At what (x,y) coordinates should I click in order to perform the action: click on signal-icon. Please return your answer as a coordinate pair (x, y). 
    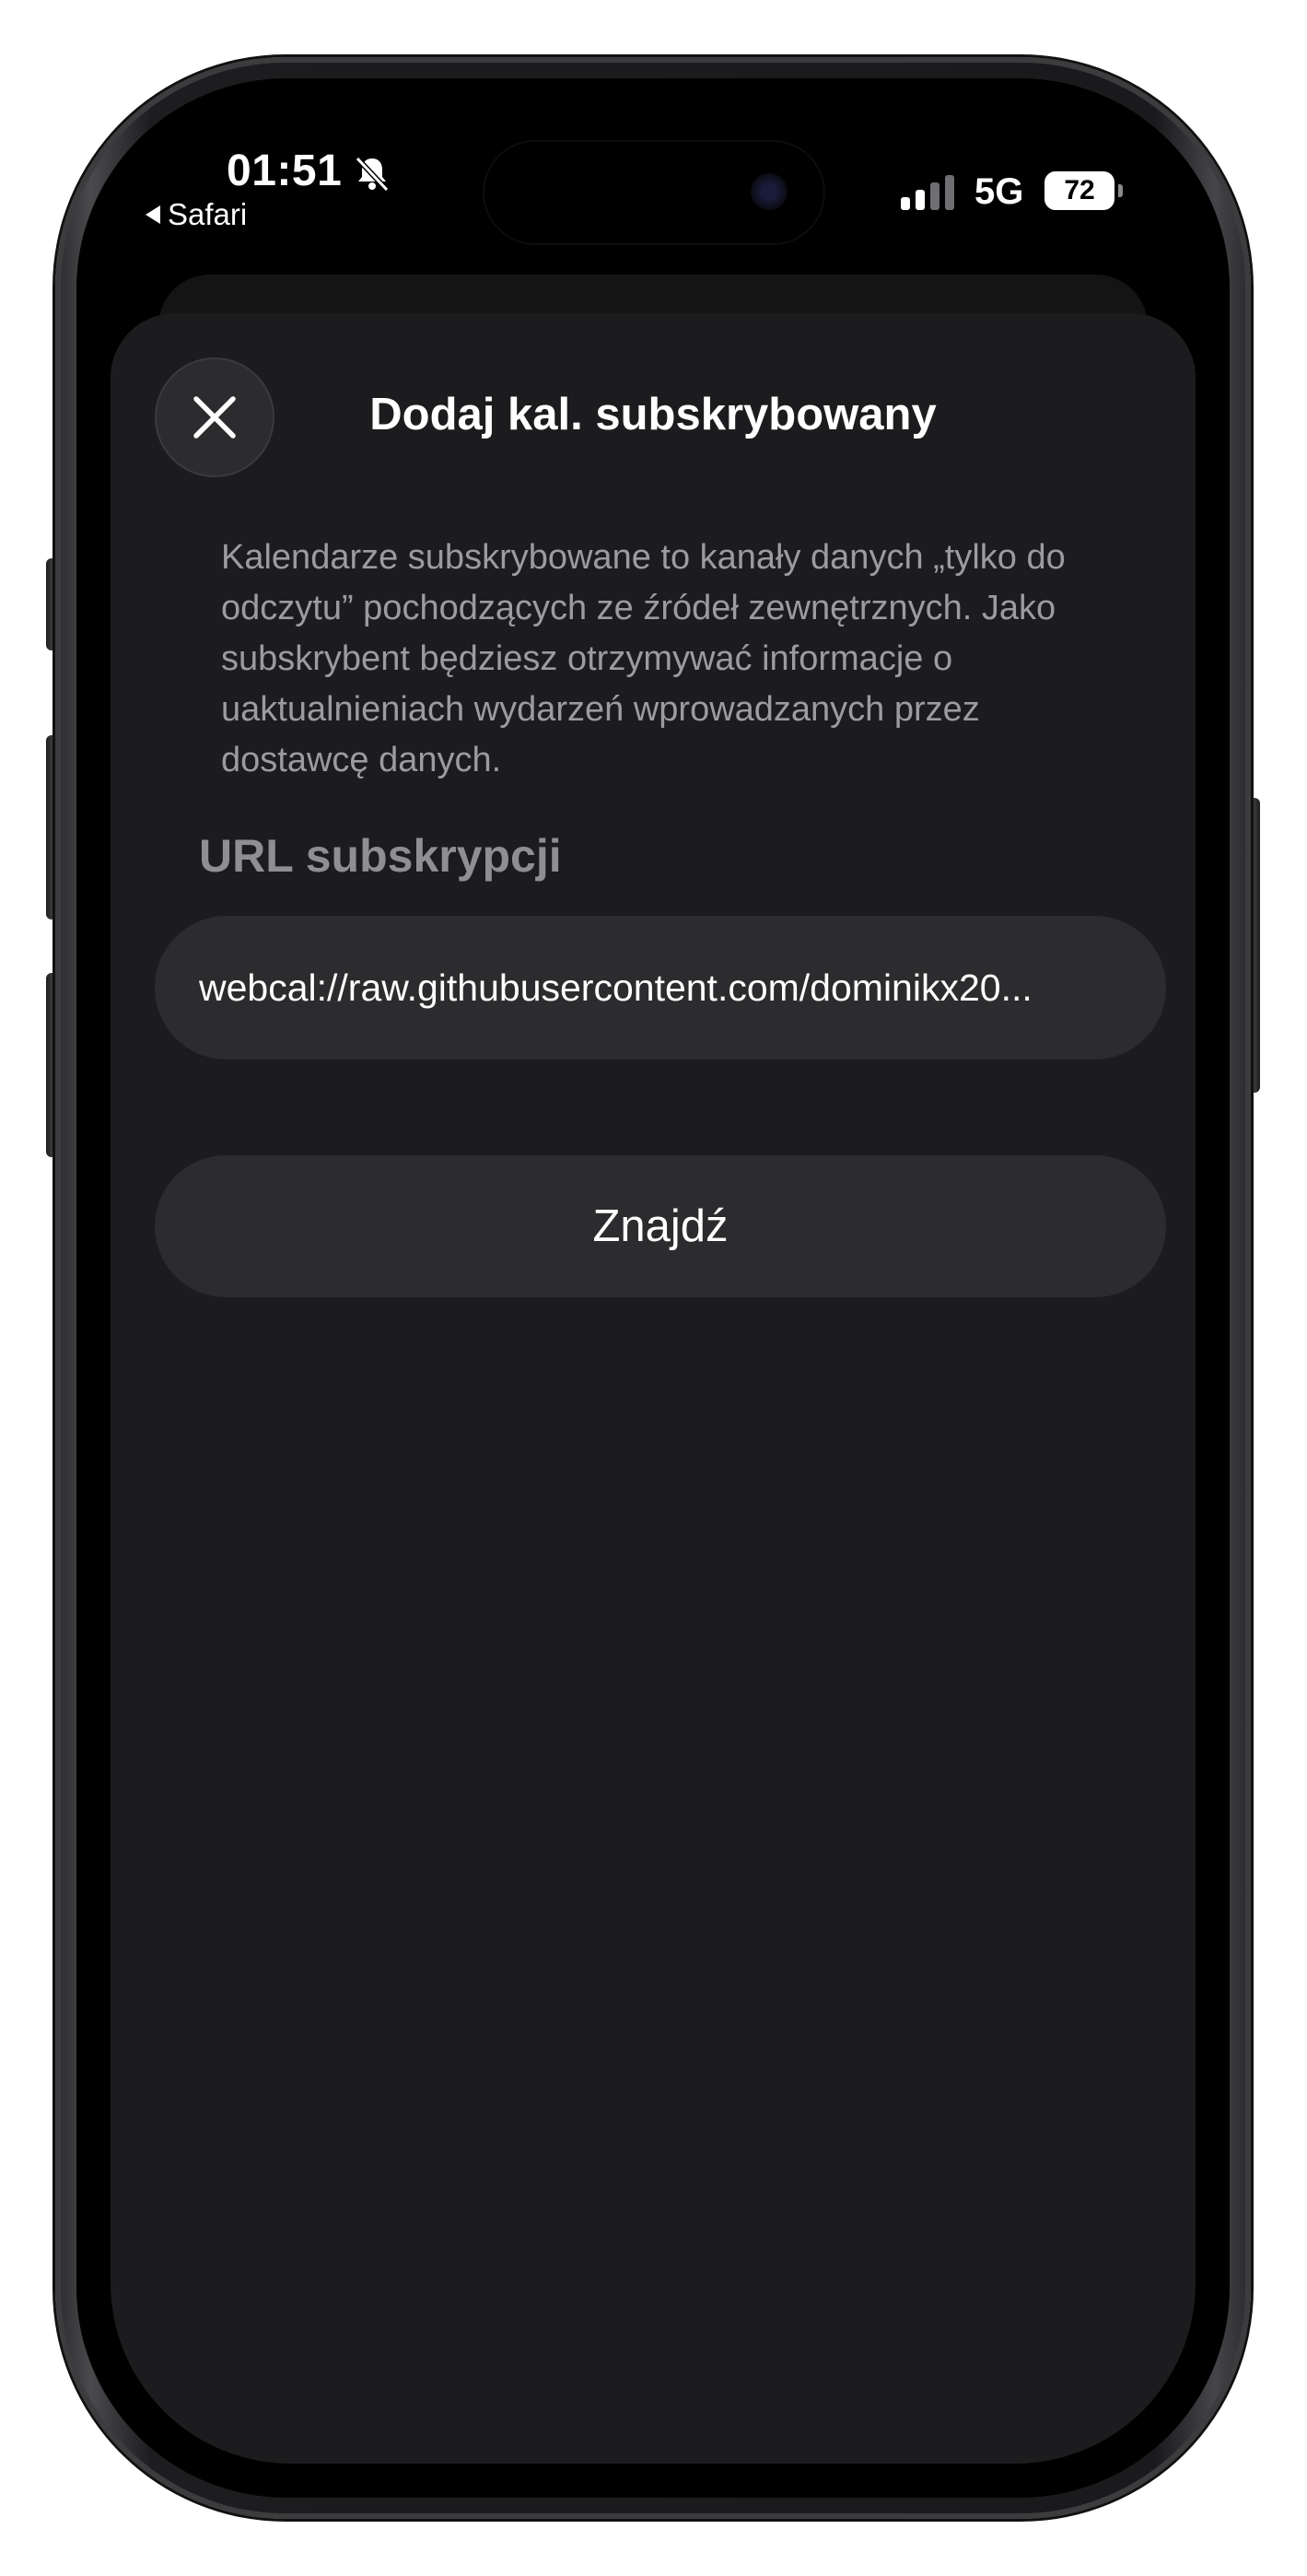
    Looking at the image, I should click on (929, 192).